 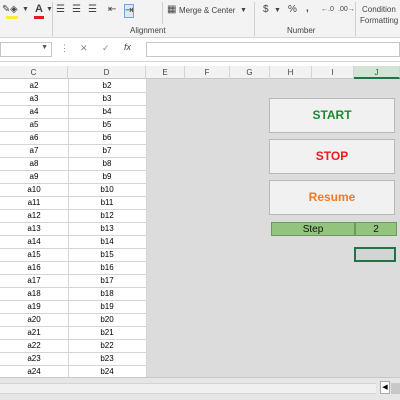 I want to click on cell-column-d: b23, so click(x=107, y=359).